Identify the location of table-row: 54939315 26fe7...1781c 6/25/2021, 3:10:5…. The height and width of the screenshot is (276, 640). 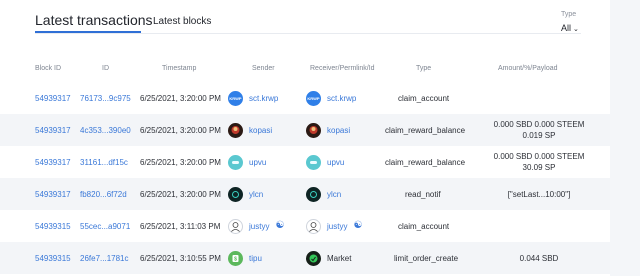
(305, 258).